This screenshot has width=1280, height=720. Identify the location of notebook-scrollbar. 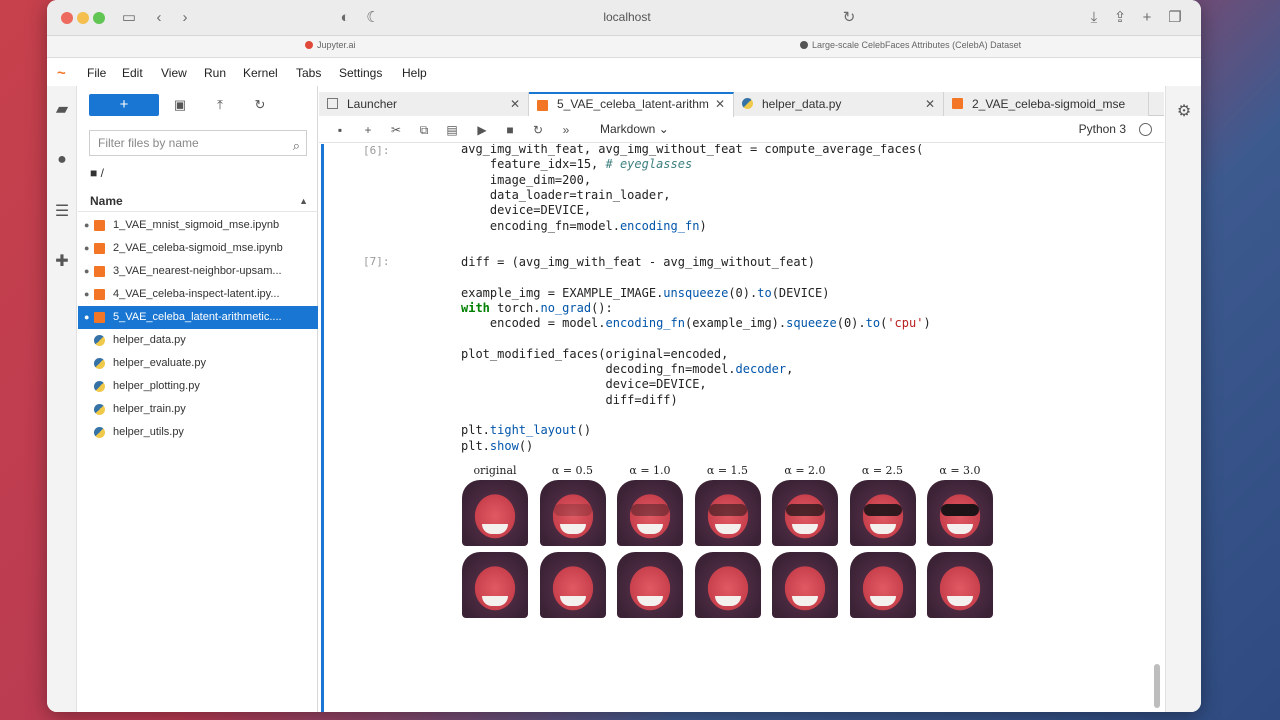
(1157, 686).